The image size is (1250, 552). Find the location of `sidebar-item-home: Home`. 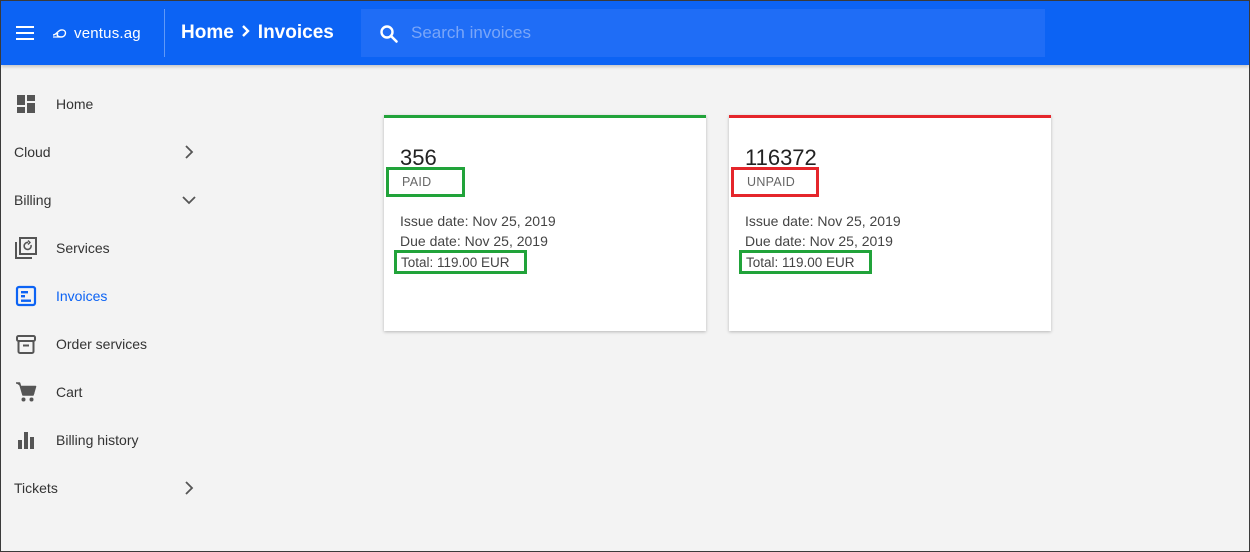

sidebar-item-home: Home is located at coordinates (106, 104).